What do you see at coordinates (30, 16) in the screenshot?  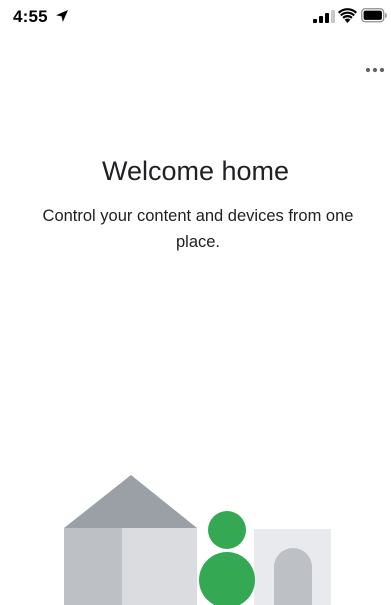 I see `status-time: 4:55` at bounding box center [30, 16].